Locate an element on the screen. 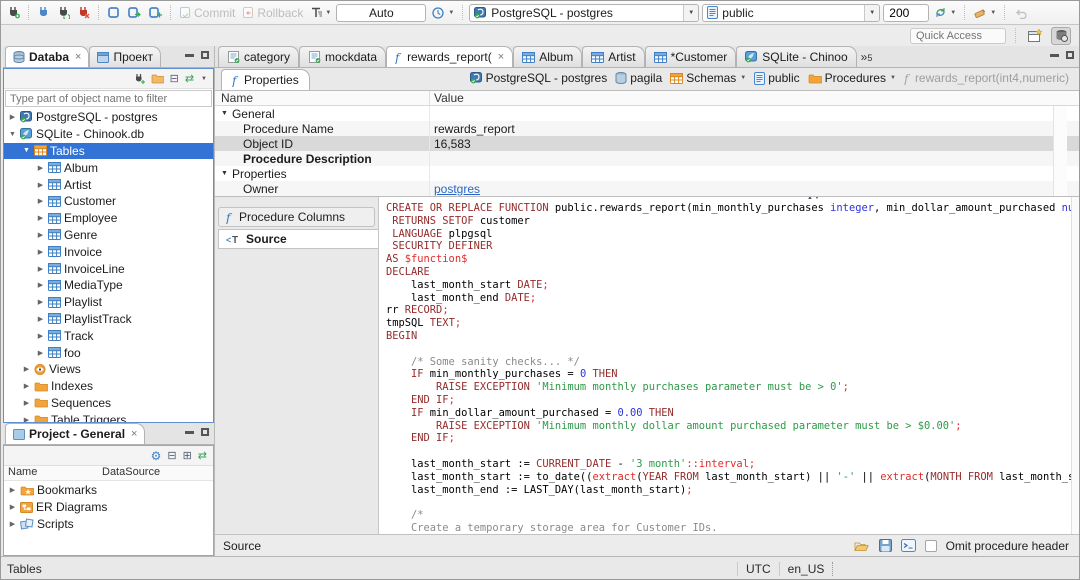 The width and height of the screenshot is (1080, 580). breadcrumb-rewards-report-int4-numeric: f rewards_report(int4,numeric) is located at coordinates (986, 78).